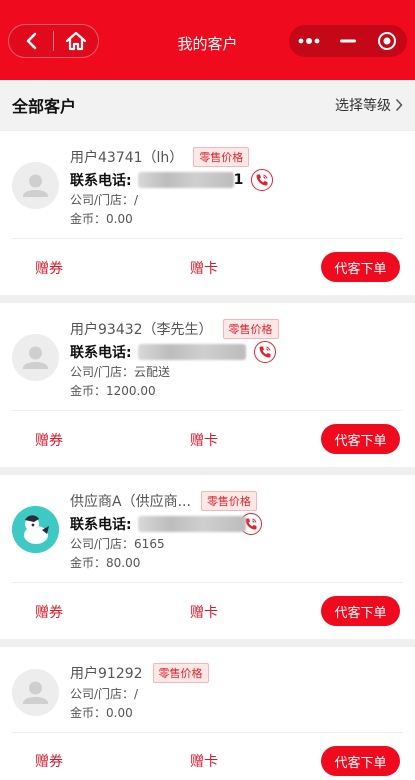 This screenshot has height=780, width=415. Describe the element at coordinates (105, 563) in the screenshot. I see `coin-balance: 金币：80.00` at that location.